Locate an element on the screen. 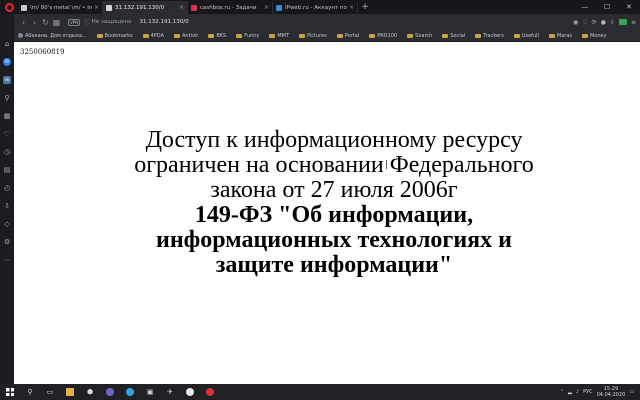  window-controls: — ☐ ✕ is located at coordinates (607, 7).